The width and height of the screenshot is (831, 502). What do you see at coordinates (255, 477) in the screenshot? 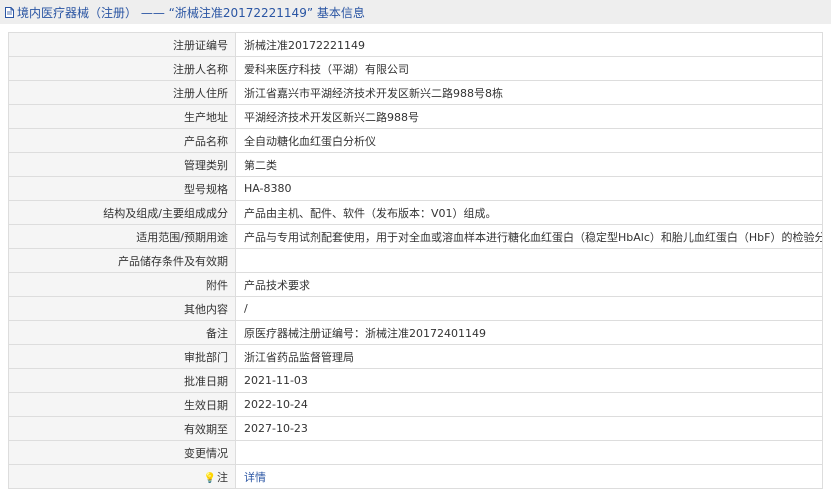
I see `details-link: 详情` at bounding box center [255, 477].